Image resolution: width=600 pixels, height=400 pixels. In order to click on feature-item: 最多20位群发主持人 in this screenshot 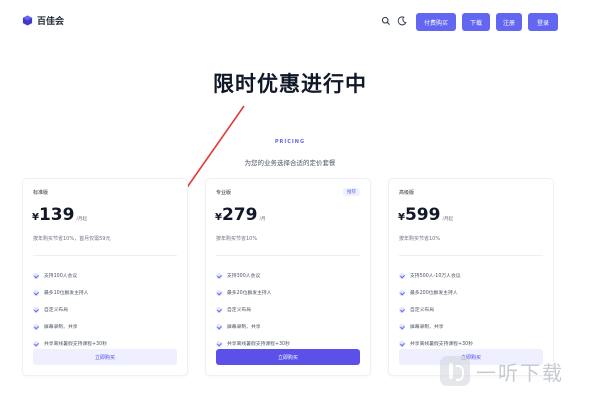, I will do `click(253, 292)`.